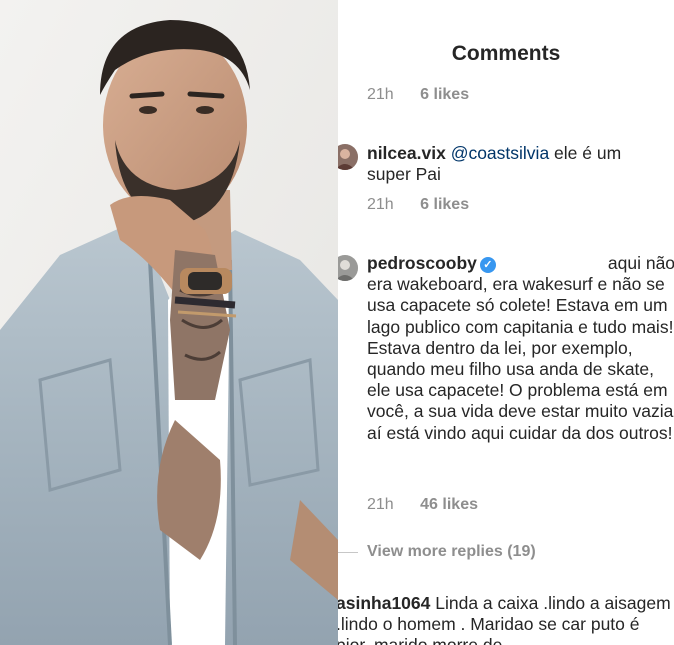 The height and width of the screenshot is (645, 674). Describe the element at coordinates (384, 603) in the screenshot. I see `comment-username: asinha1064` at that location.